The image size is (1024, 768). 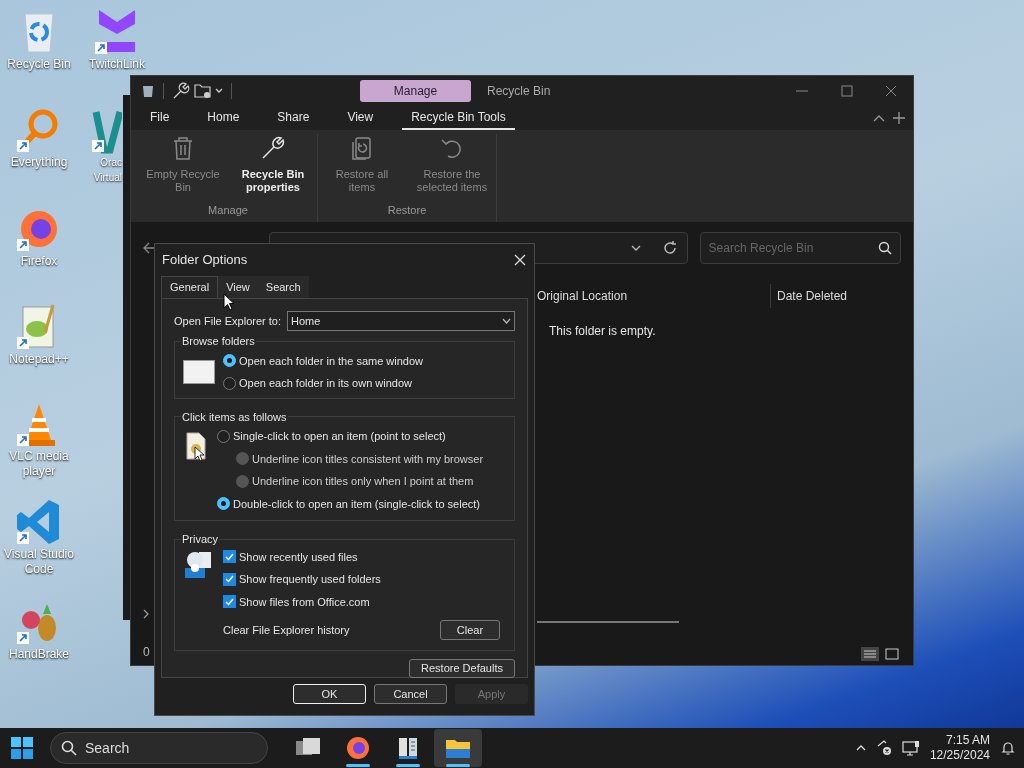 I want to click on ribbon-tab: File, so click(x=160, y=117).